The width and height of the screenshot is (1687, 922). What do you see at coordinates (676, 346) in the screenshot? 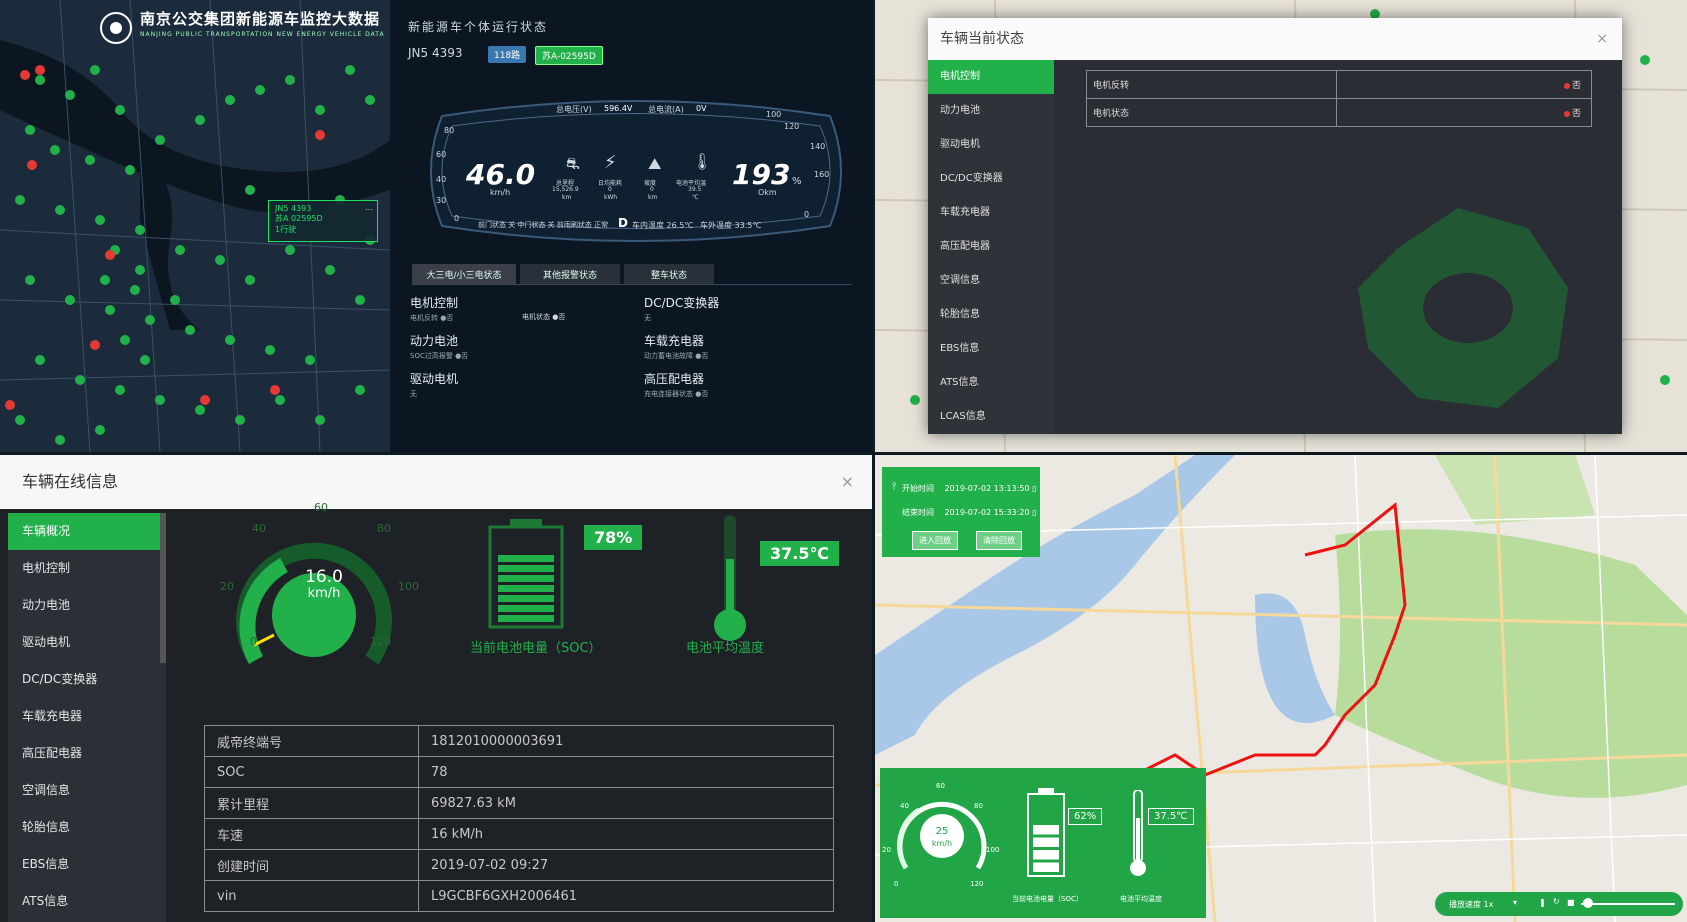
I see `system-charger: 车载充电器 动力蓄电池故障 ●否` at bounding box center [676, 346].